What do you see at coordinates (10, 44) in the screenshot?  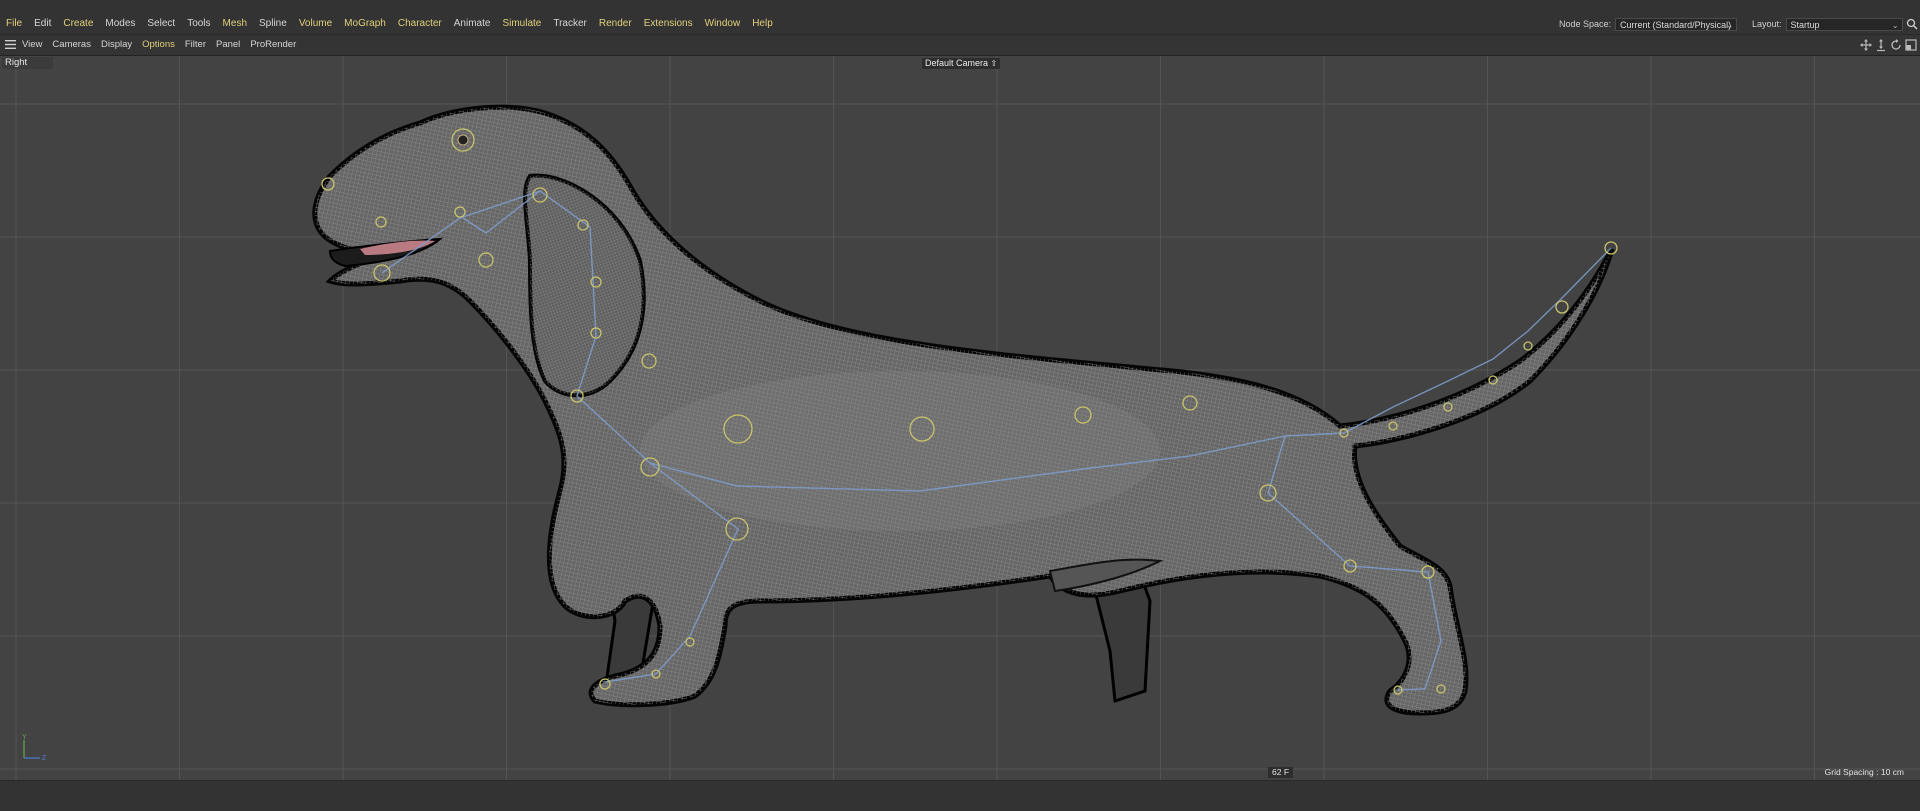 I see `hamburger-menu-icon` at bounding box center [10, 44].